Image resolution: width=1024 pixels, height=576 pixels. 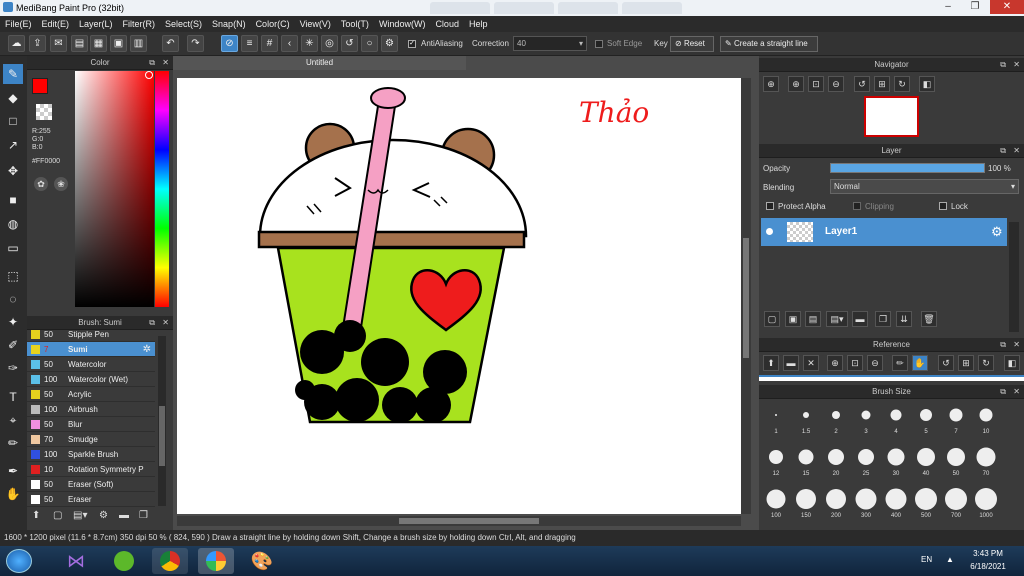 What do you see at coordinates (1014, 277) in the screenshot?
I see `layer-scrollbar` at bounding box center [1014, 277].